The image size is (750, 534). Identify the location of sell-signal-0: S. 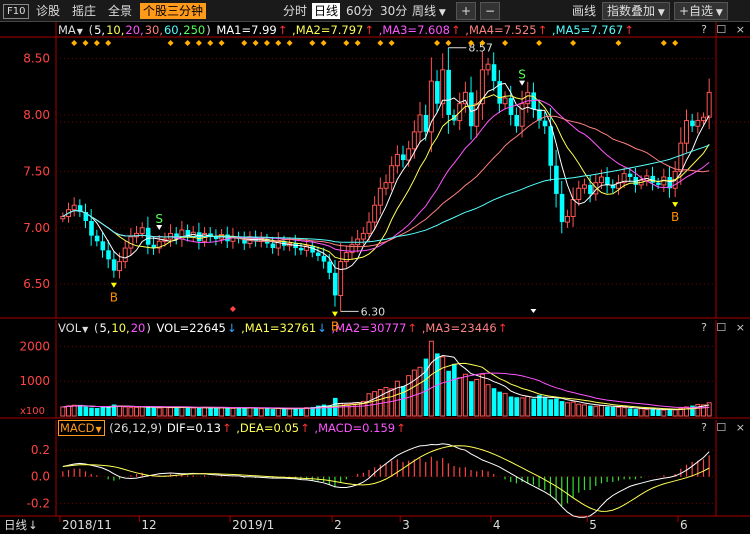
(159, 219).